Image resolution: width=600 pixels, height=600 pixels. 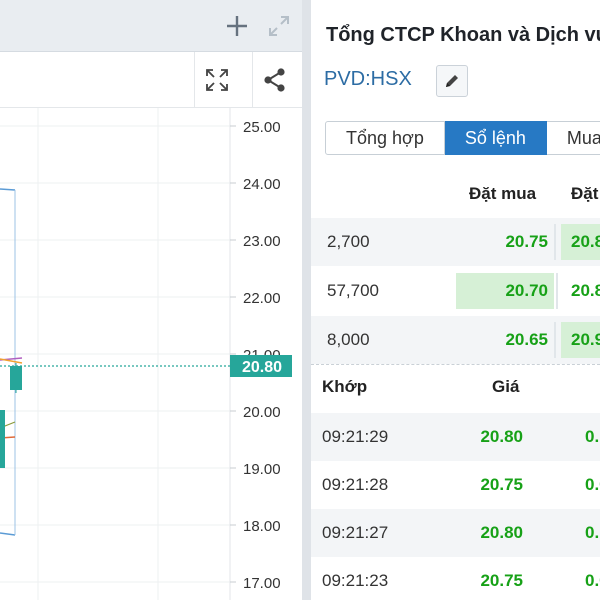 I want to click on bid-price: 20.70, so click(x=526, y=290).